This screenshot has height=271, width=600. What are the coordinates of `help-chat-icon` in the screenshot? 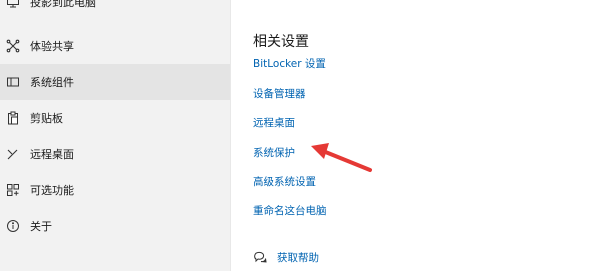 It's located at (260, 257).